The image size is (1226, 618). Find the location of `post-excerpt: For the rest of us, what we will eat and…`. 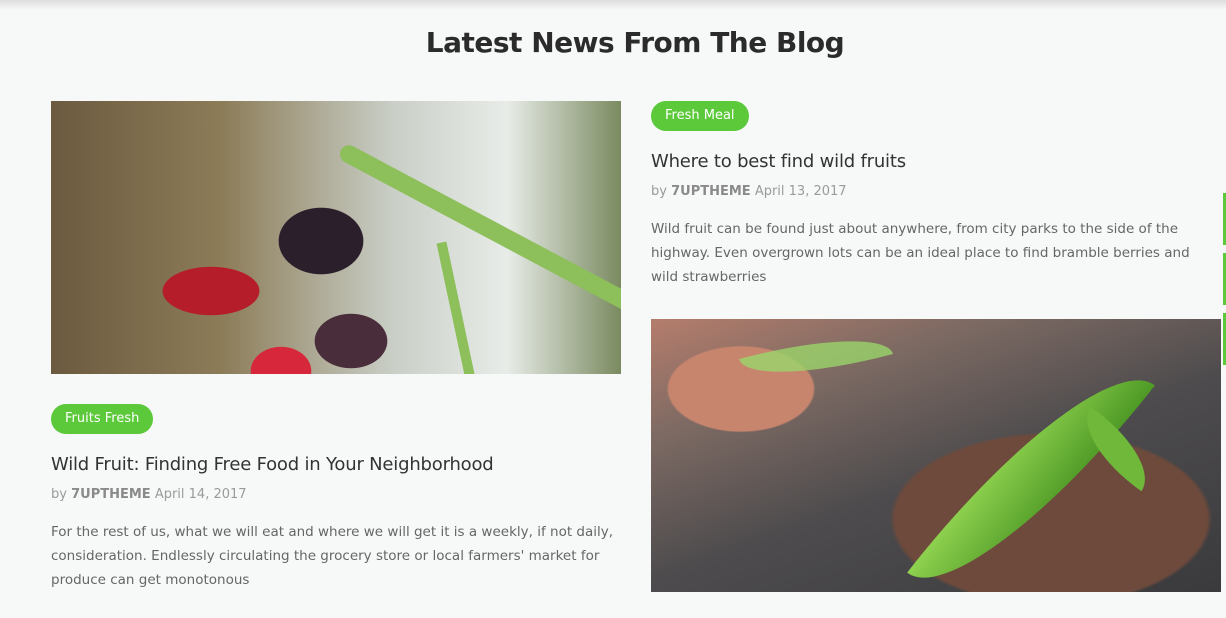

post-excerpt: For the rest of us, what we will eat and… is located at coordinates (332, 556).